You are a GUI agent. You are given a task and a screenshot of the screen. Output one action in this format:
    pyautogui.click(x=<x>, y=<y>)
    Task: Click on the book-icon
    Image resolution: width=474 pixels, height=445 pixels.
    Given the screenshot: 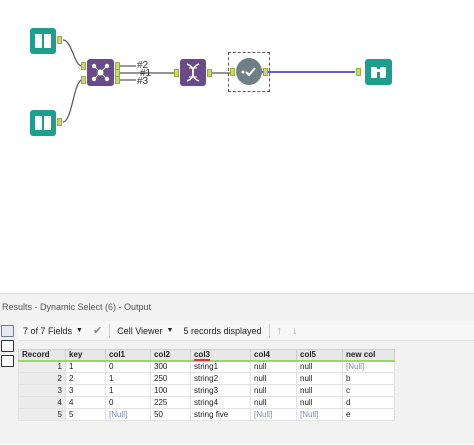 What is the action you would take?
    pyautogui.click(x=43, y=123)
    